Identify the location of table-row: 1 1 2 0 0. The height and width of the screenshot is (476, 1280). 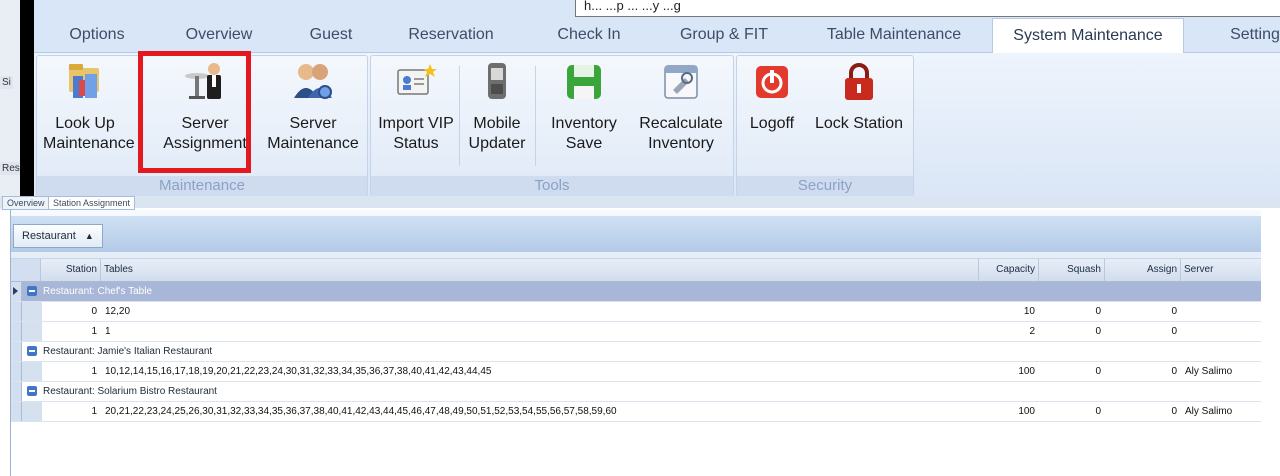
(636, 332).